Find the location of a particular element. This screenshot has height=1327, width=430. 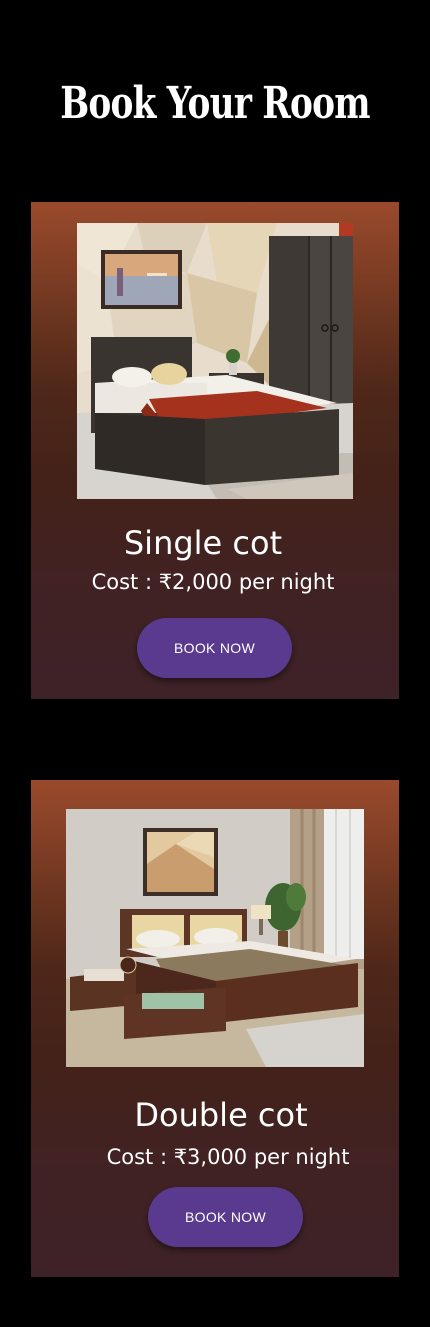

room-cost: Cost : ₹3,000 per night is located at coordinates (228, 1157).